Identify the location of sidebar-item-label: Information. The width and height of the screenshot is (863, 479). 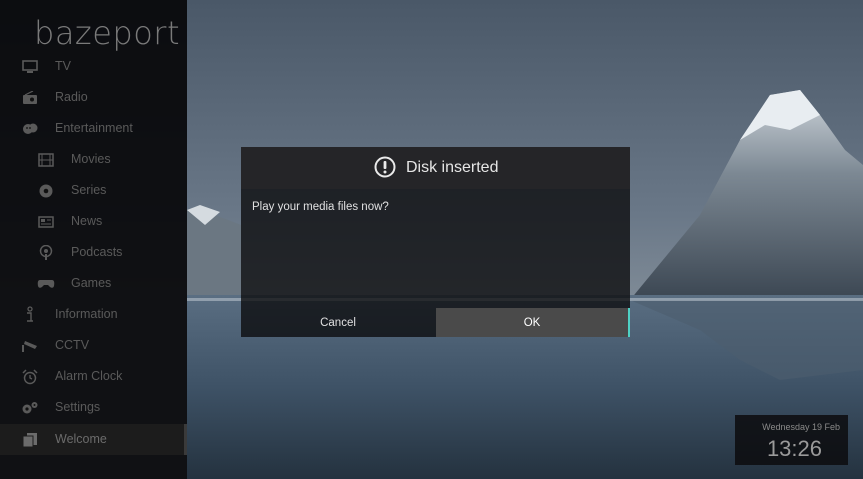
(86, 314).